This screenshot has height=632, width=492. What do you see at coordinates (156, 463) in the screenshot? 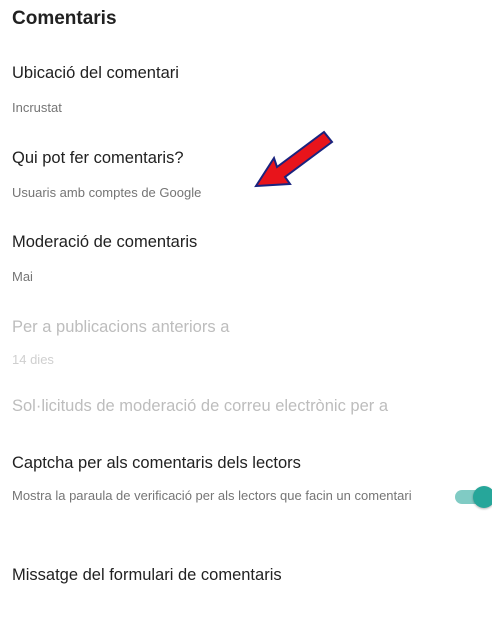
I see `setting-title: Captcha per als comentaris dels lectors` at bounding box center [156, 463].